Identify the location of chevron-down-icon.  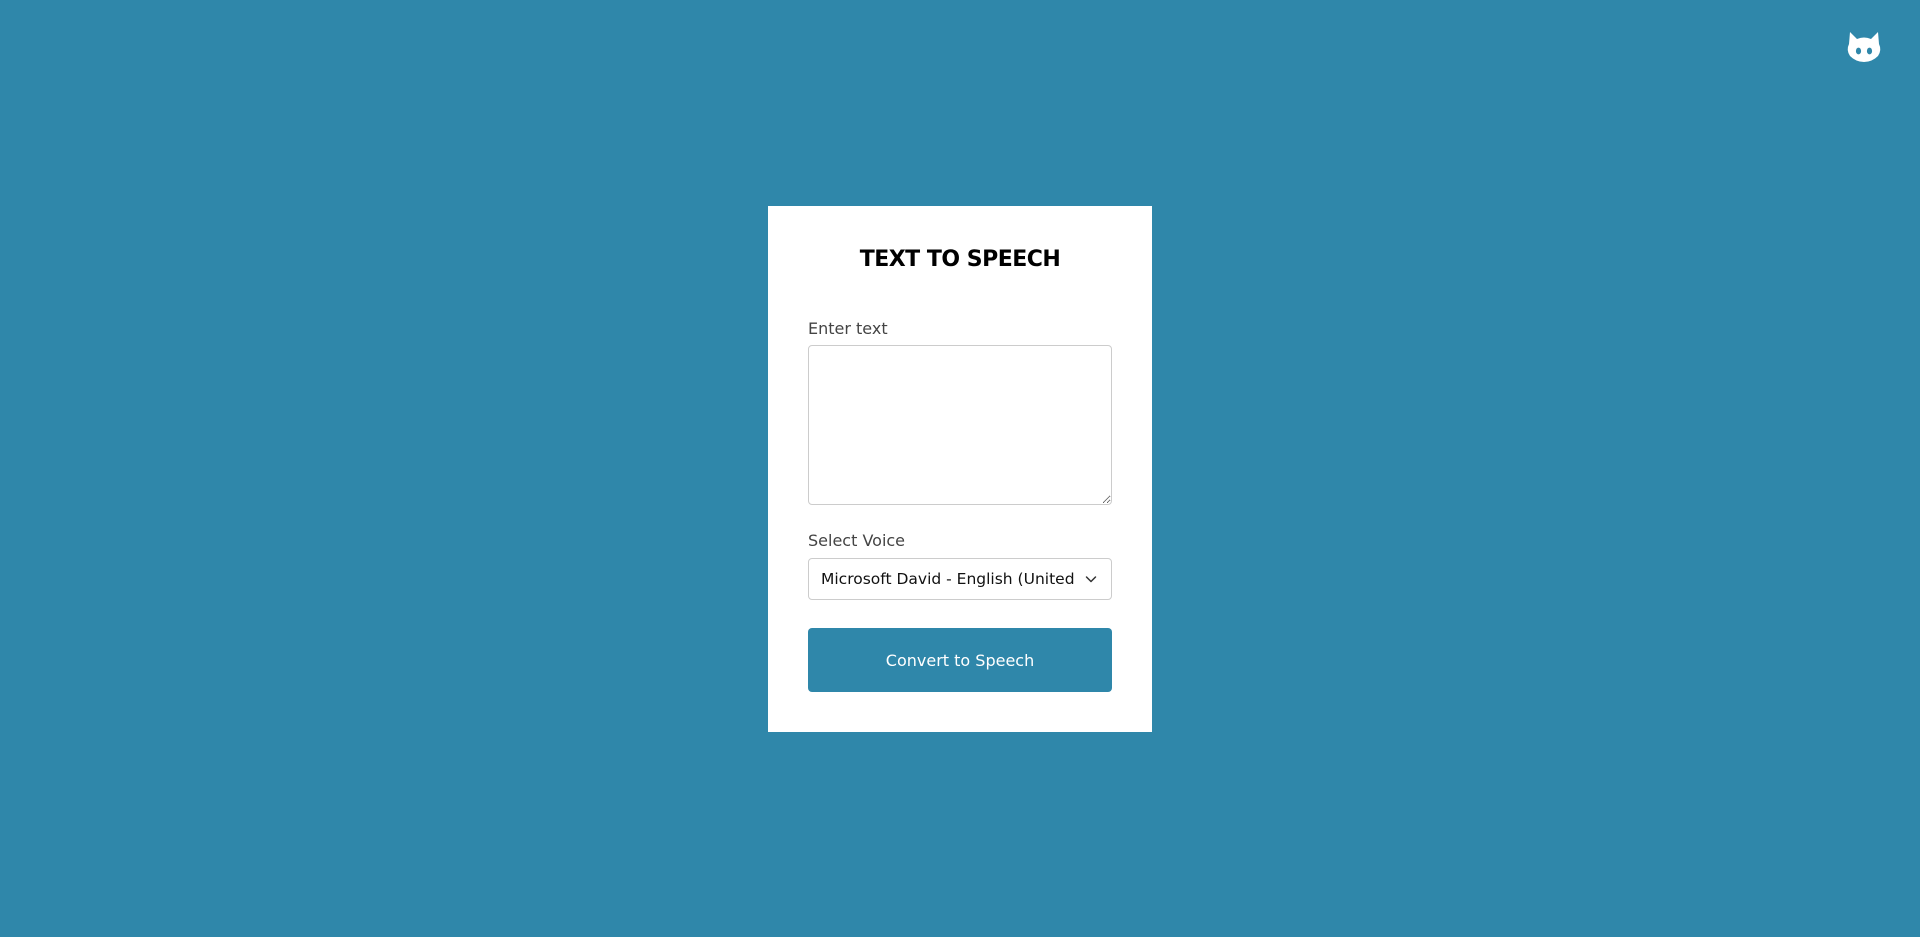
(1091, 579).